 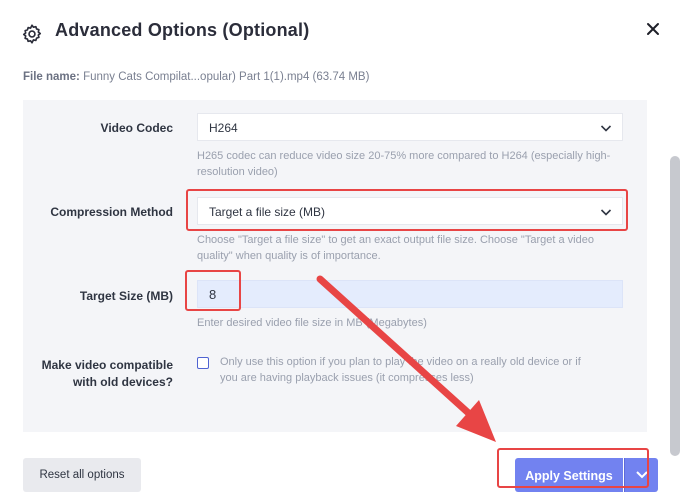 What do you see at coordinates (410, 294) in the screenshot?
I see `target-size-input: 8` at bounding box center [410, 294].